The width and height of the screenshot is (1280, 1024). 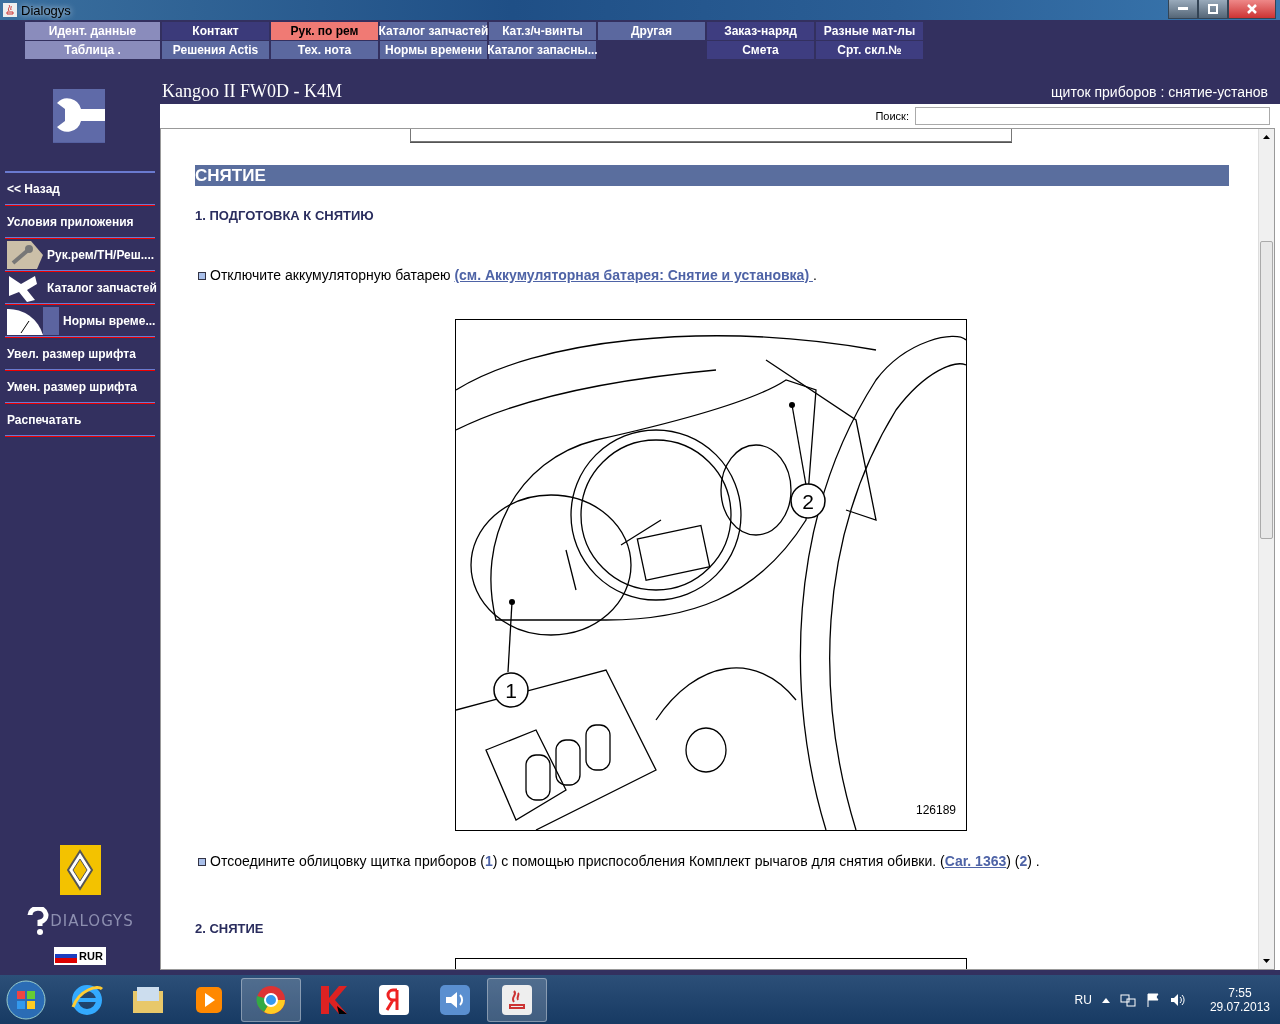 I want to click on vehicle-title: Kangoo II FW0D - K4M, so click(x=252, y=91).